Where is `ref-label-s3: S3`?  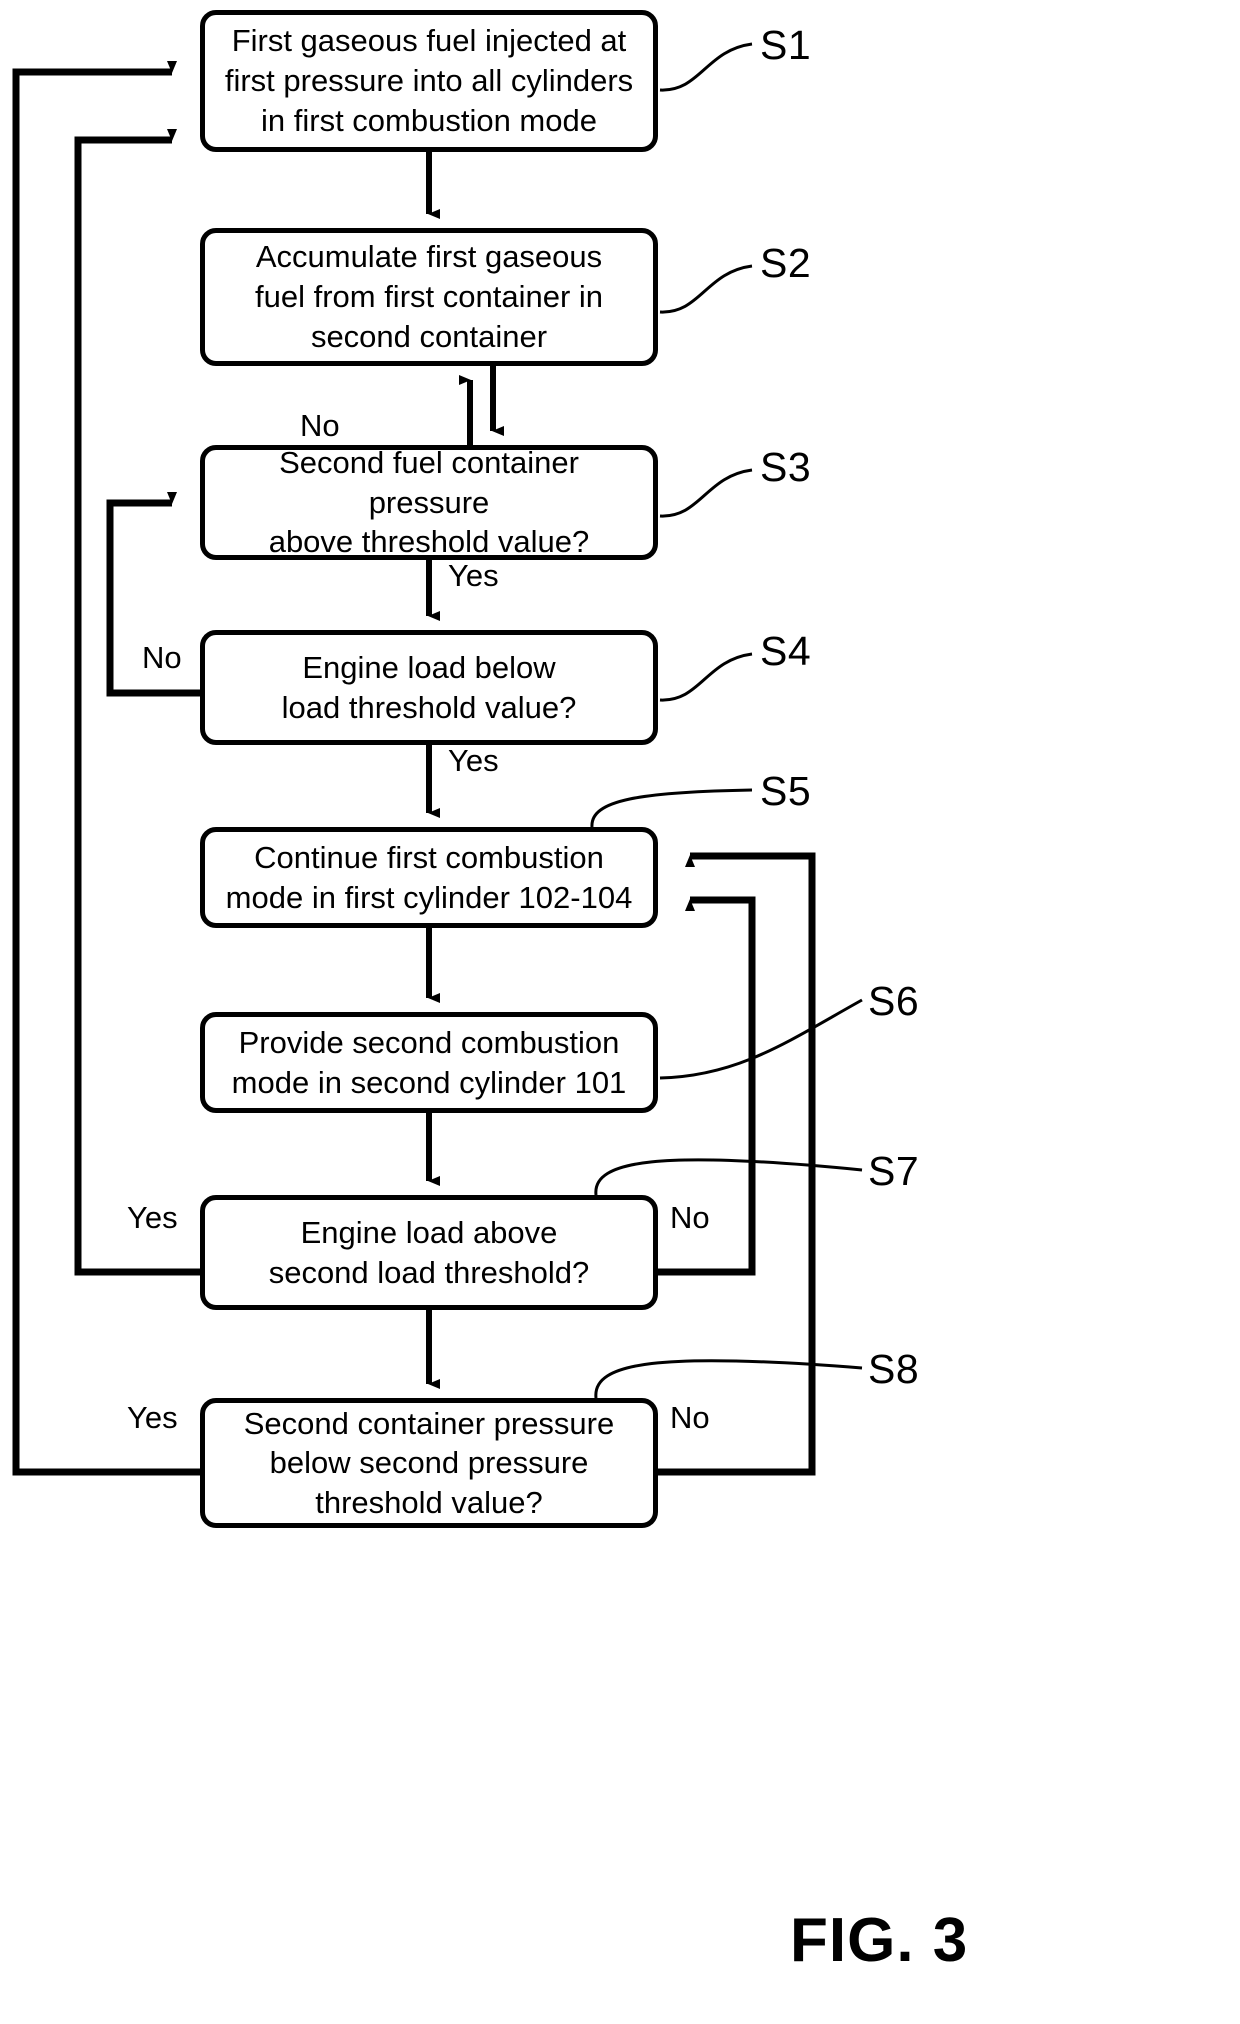 ref-label-s3: S3 is located at coordinates (786, 467).